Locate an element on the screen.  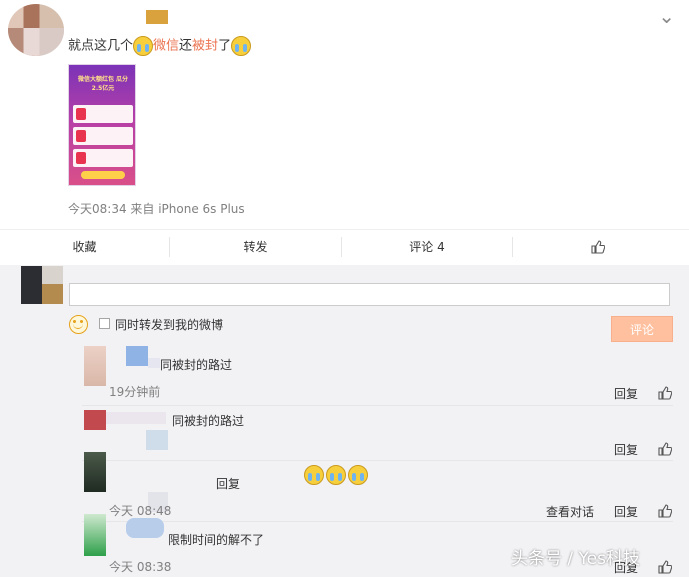
repost-checkbox-label: 同时转发到我的微博 is located at coordinates (169, 325).